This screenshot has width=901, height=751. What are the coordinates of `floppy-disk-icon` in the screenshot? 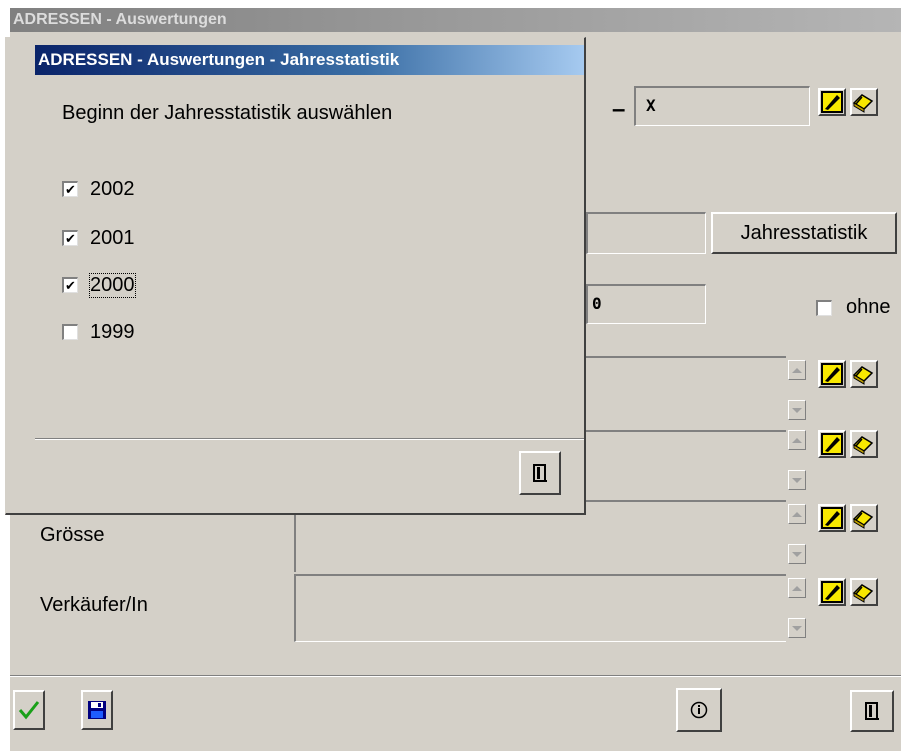 It's located at (97, 710).